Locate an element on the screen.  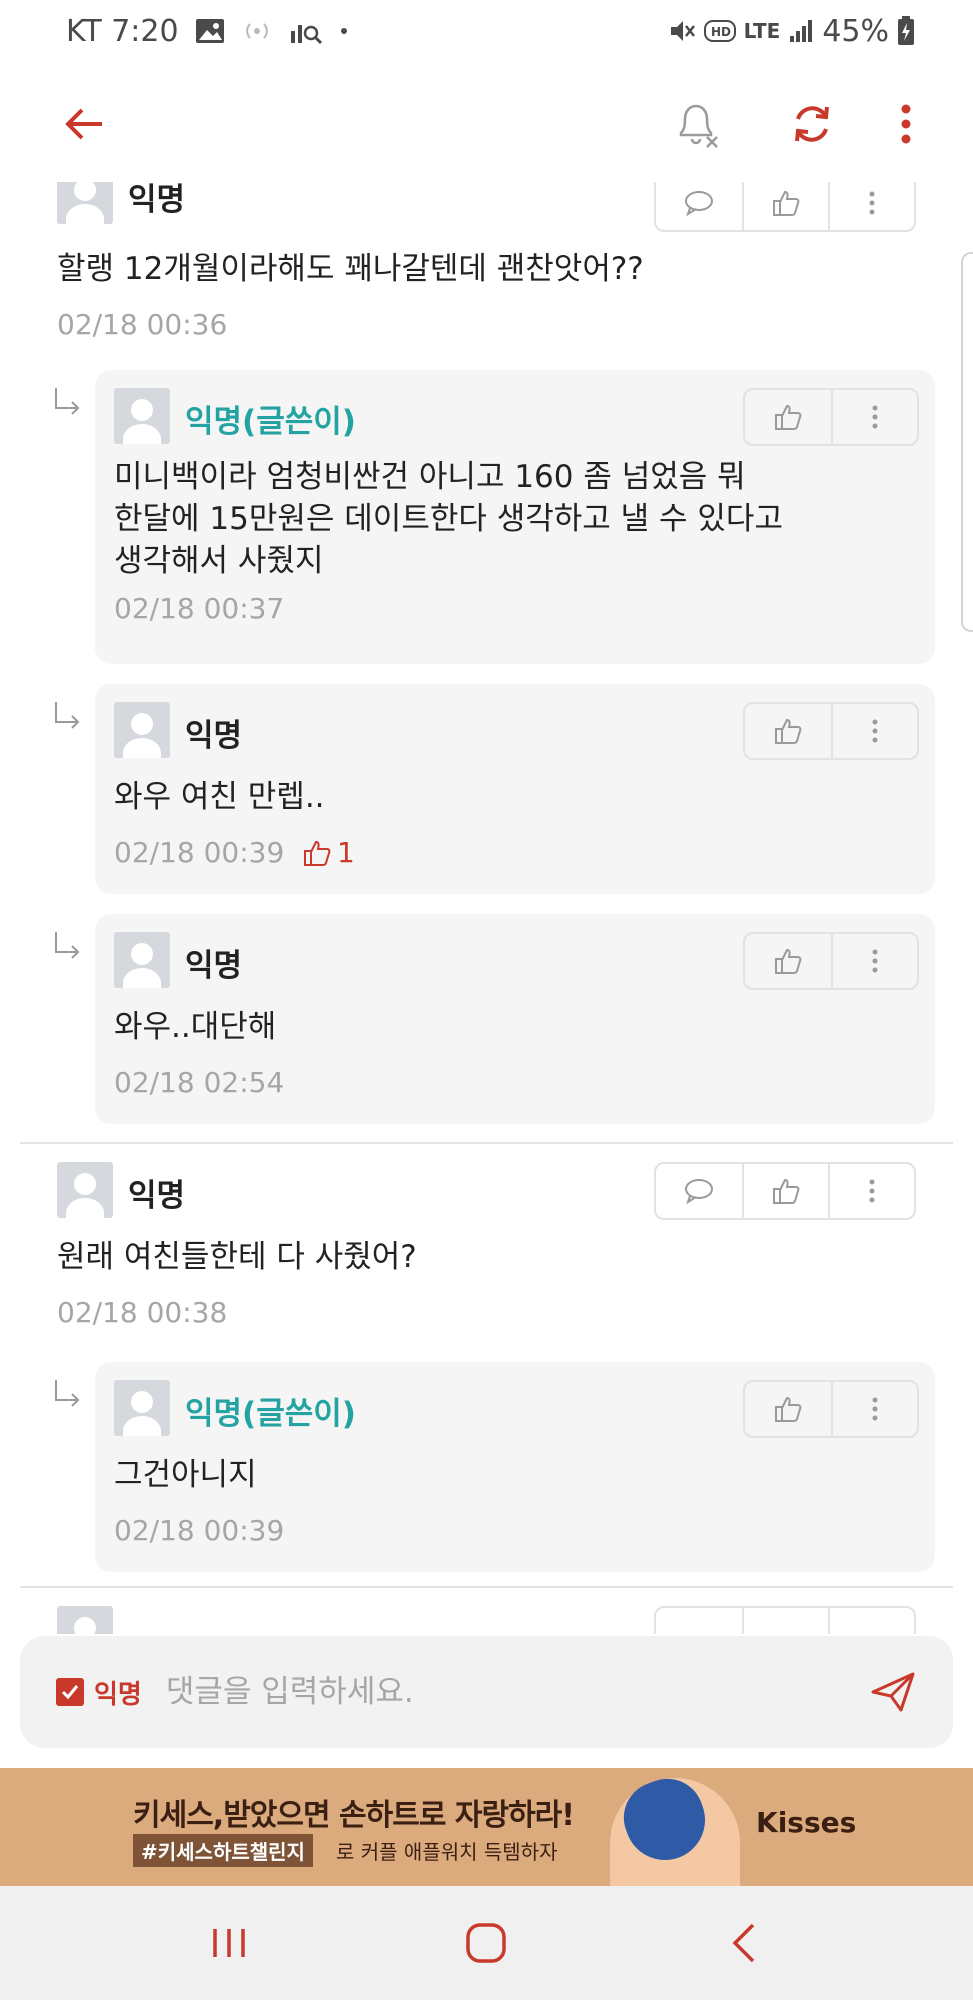
app-bar is located at coordinates (486, 122).